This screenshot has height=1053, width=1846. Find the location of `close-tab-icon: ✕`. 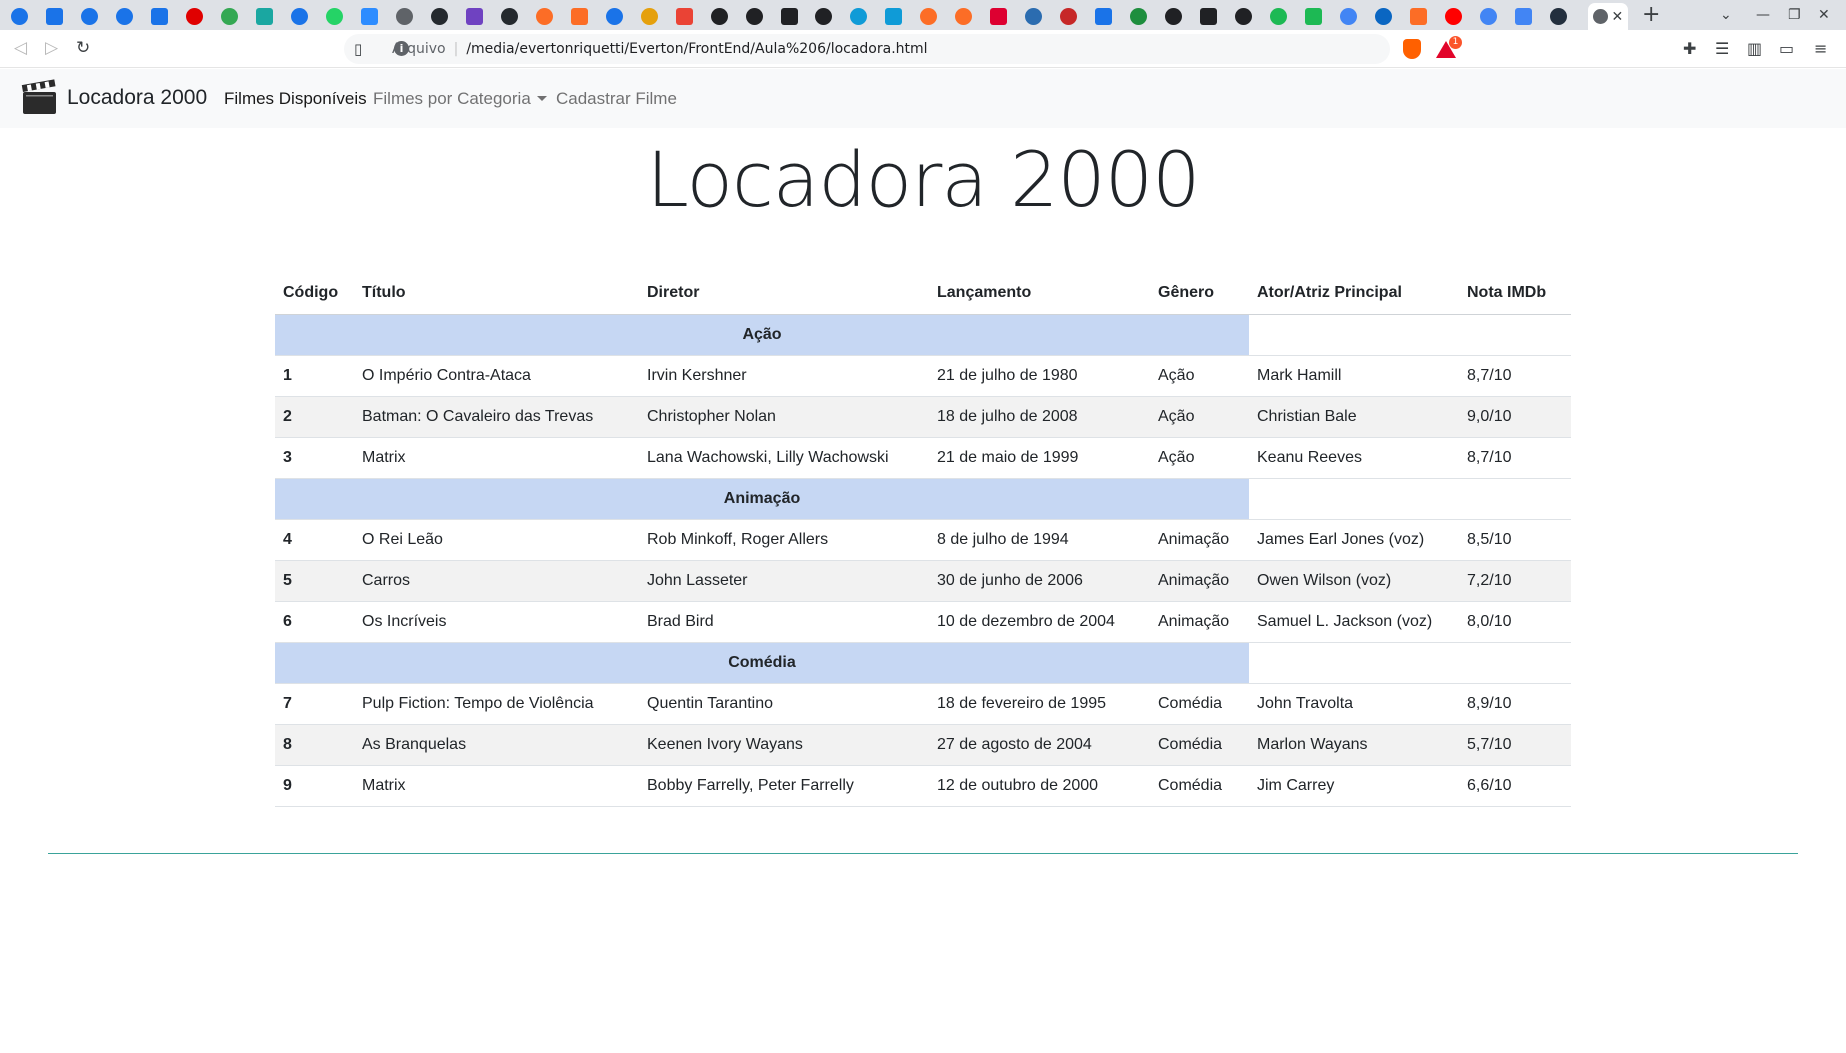

close-tab-icon: ✕ is located at coordinates (1617, 17).